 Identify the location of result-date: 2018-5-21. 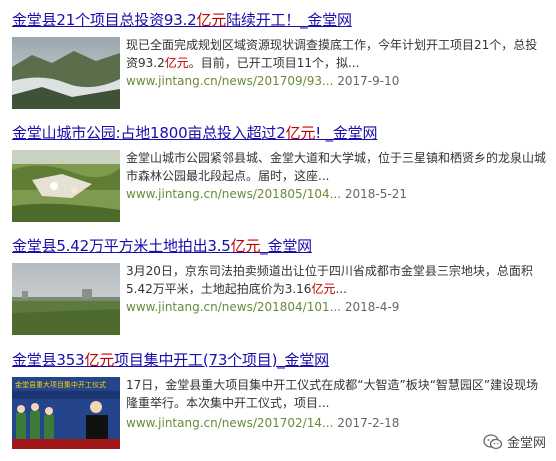
(376, 194).